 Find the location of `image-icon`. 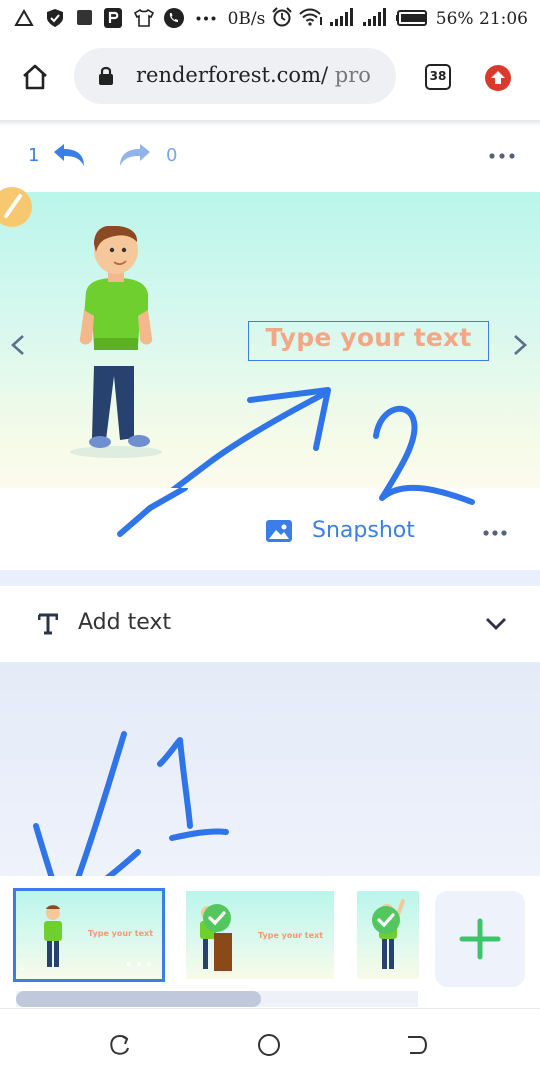

image-icon is located at coordinates (279, 531).